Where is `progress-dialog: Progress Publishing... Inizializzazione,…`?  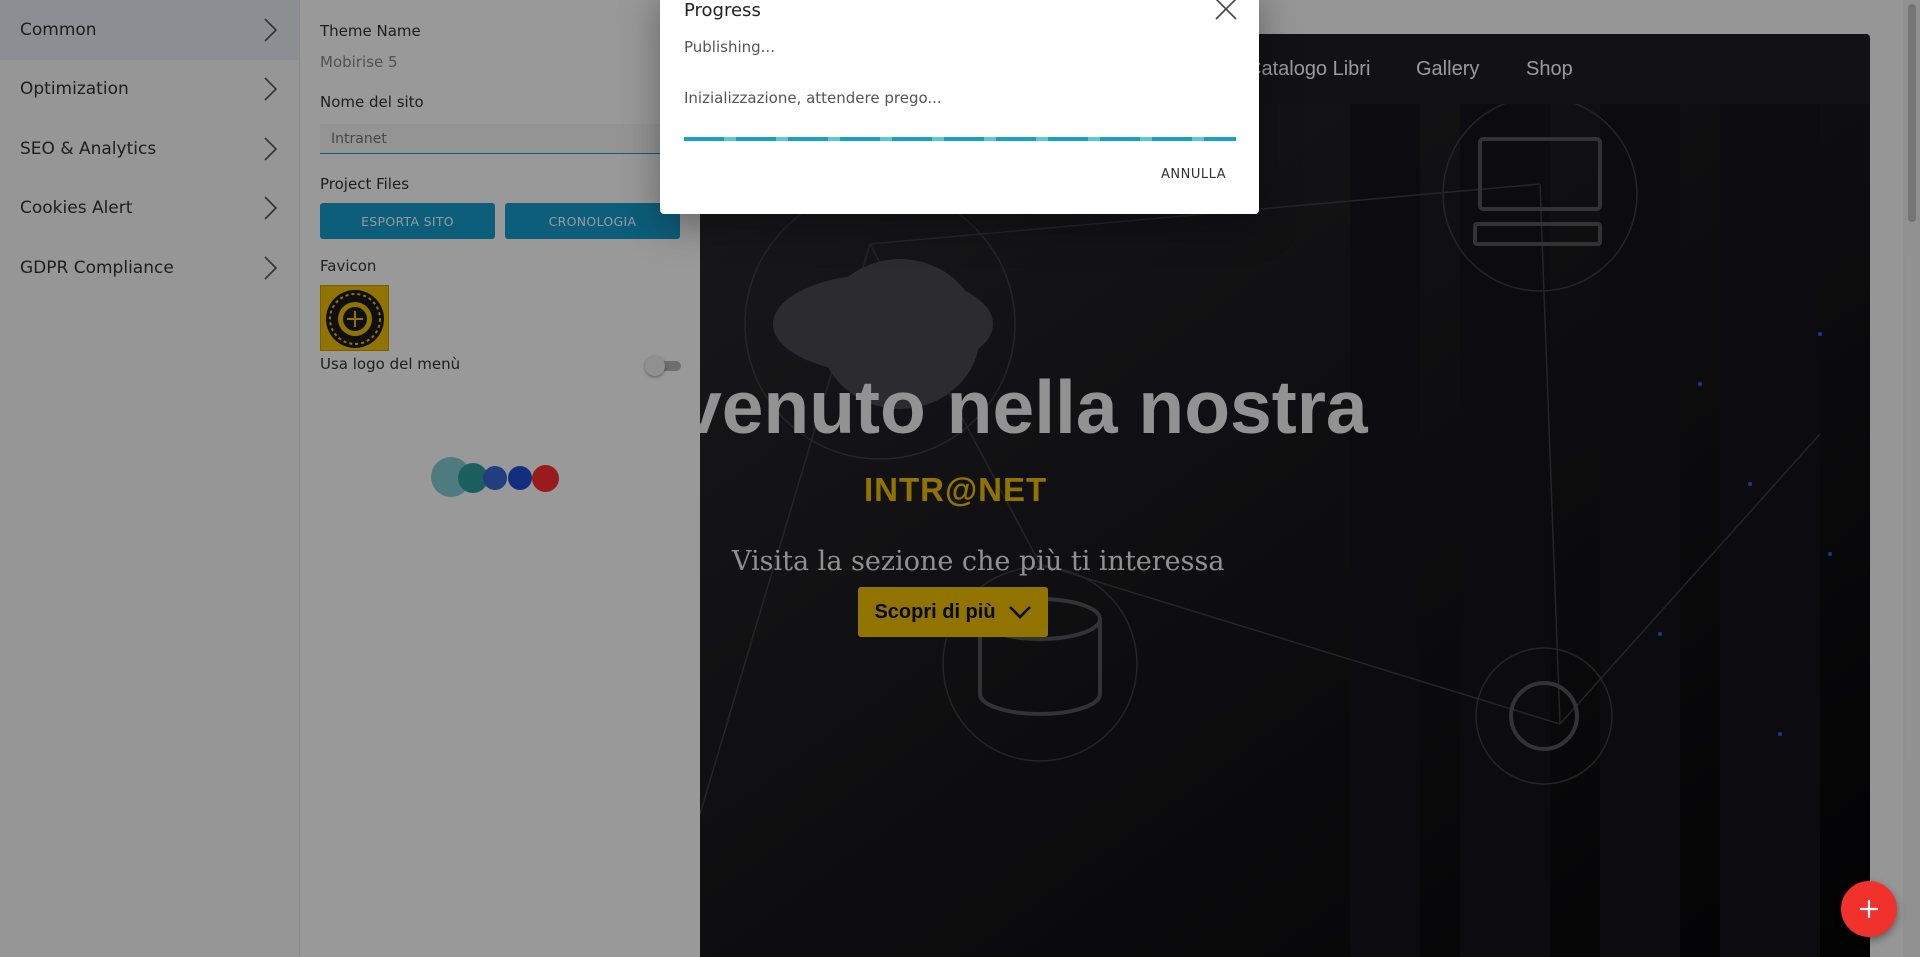
progress-dialog: Progress Publishing... Inizializzazione,… is located at coordinates (959, 107).